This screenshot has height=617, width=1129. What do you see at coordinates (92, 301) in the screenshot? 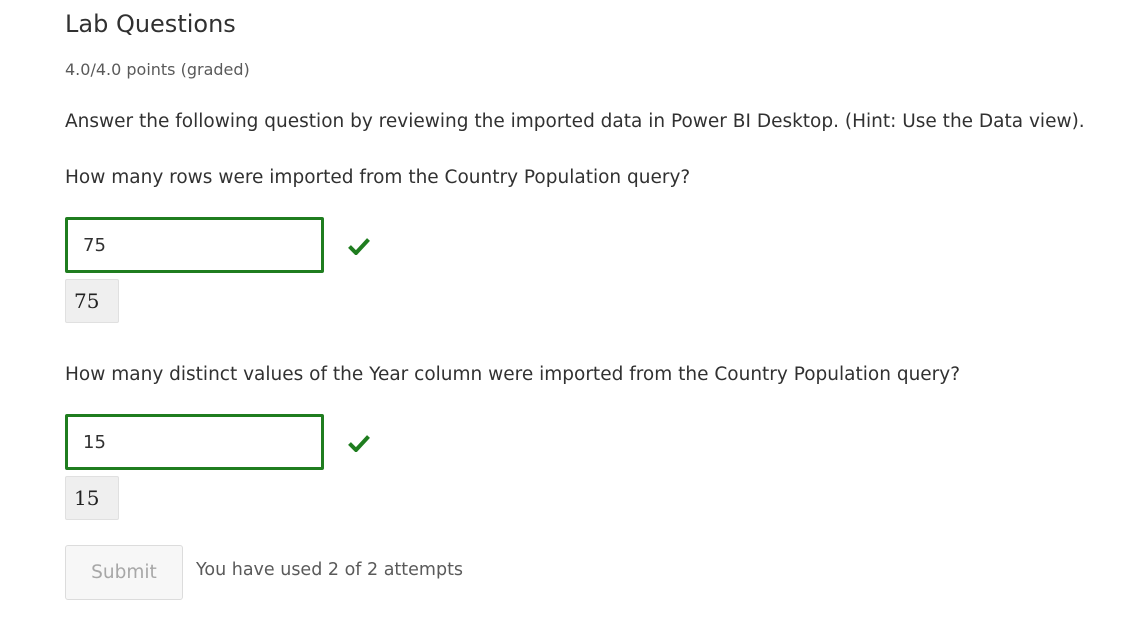
I see `question-1-answer-preview: 75` at bounding box center [92, 301].